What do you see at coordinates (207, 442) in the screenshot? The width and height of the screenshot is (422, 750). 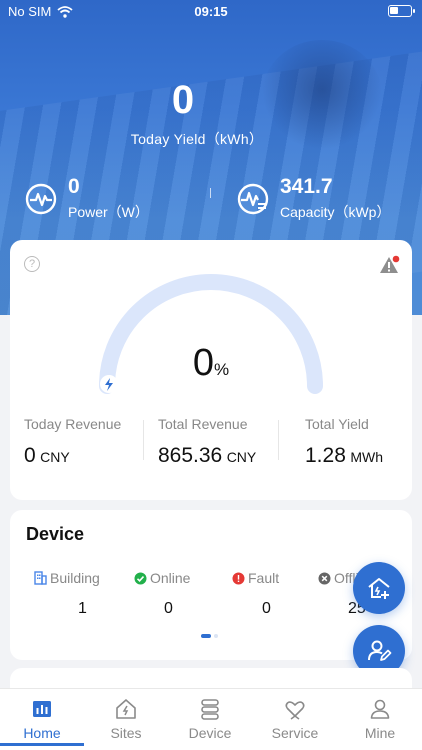 I see `total-revenue: Total Revenue 865.36 CNY` at bounding box center [207, 442].